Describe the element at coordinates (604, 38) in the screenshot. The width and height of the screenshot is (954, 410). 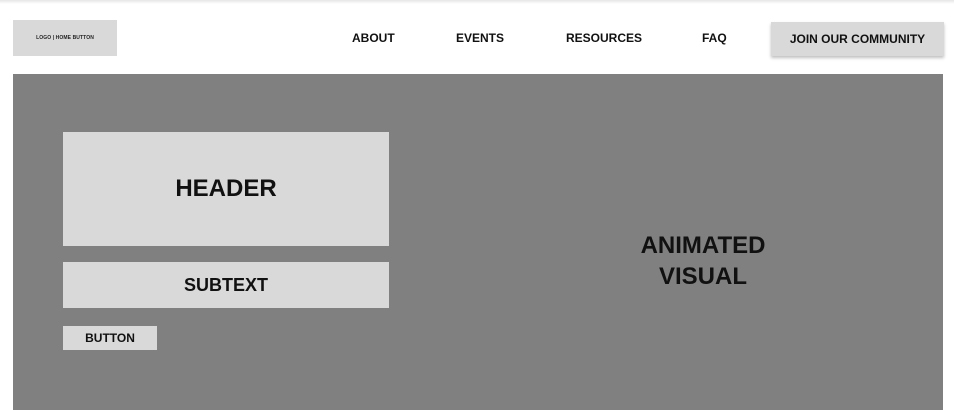
I see `nav-link-resources: RESOURCES` at that location.